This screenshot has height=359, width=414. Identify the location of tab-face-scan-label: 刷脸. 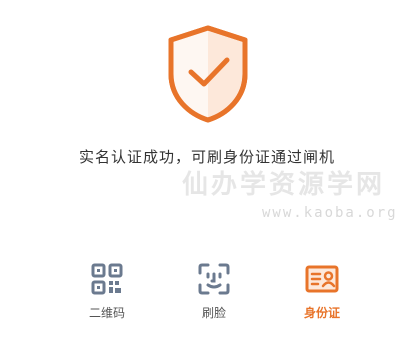
(213, 313).